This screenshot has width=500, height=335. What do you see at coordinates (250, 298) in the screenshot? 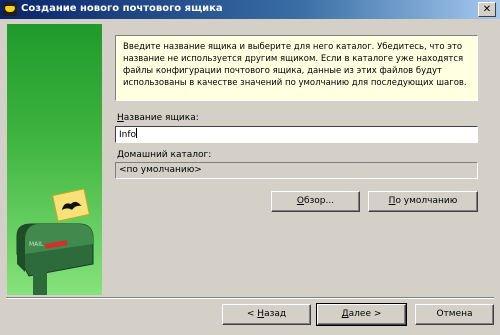
I see `footer-separator` at bounding box center [250, 298].